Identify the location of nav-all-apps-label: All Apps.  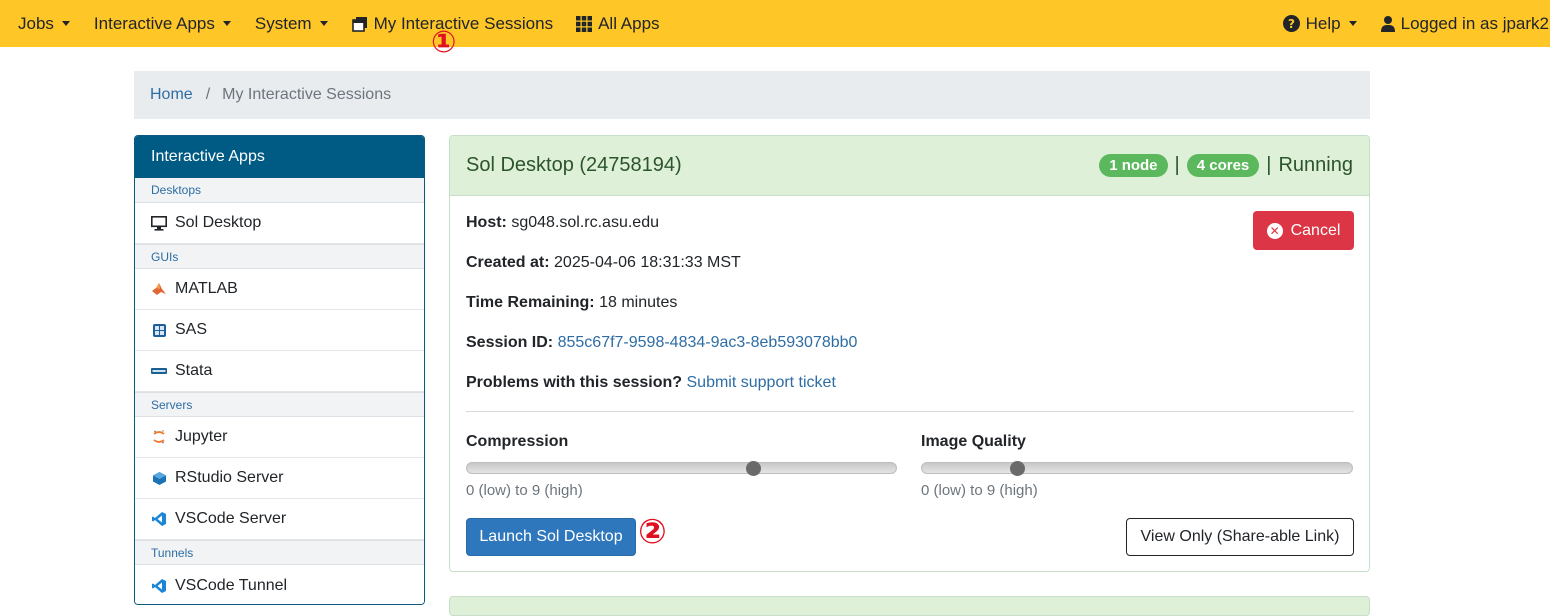
(629, 23).